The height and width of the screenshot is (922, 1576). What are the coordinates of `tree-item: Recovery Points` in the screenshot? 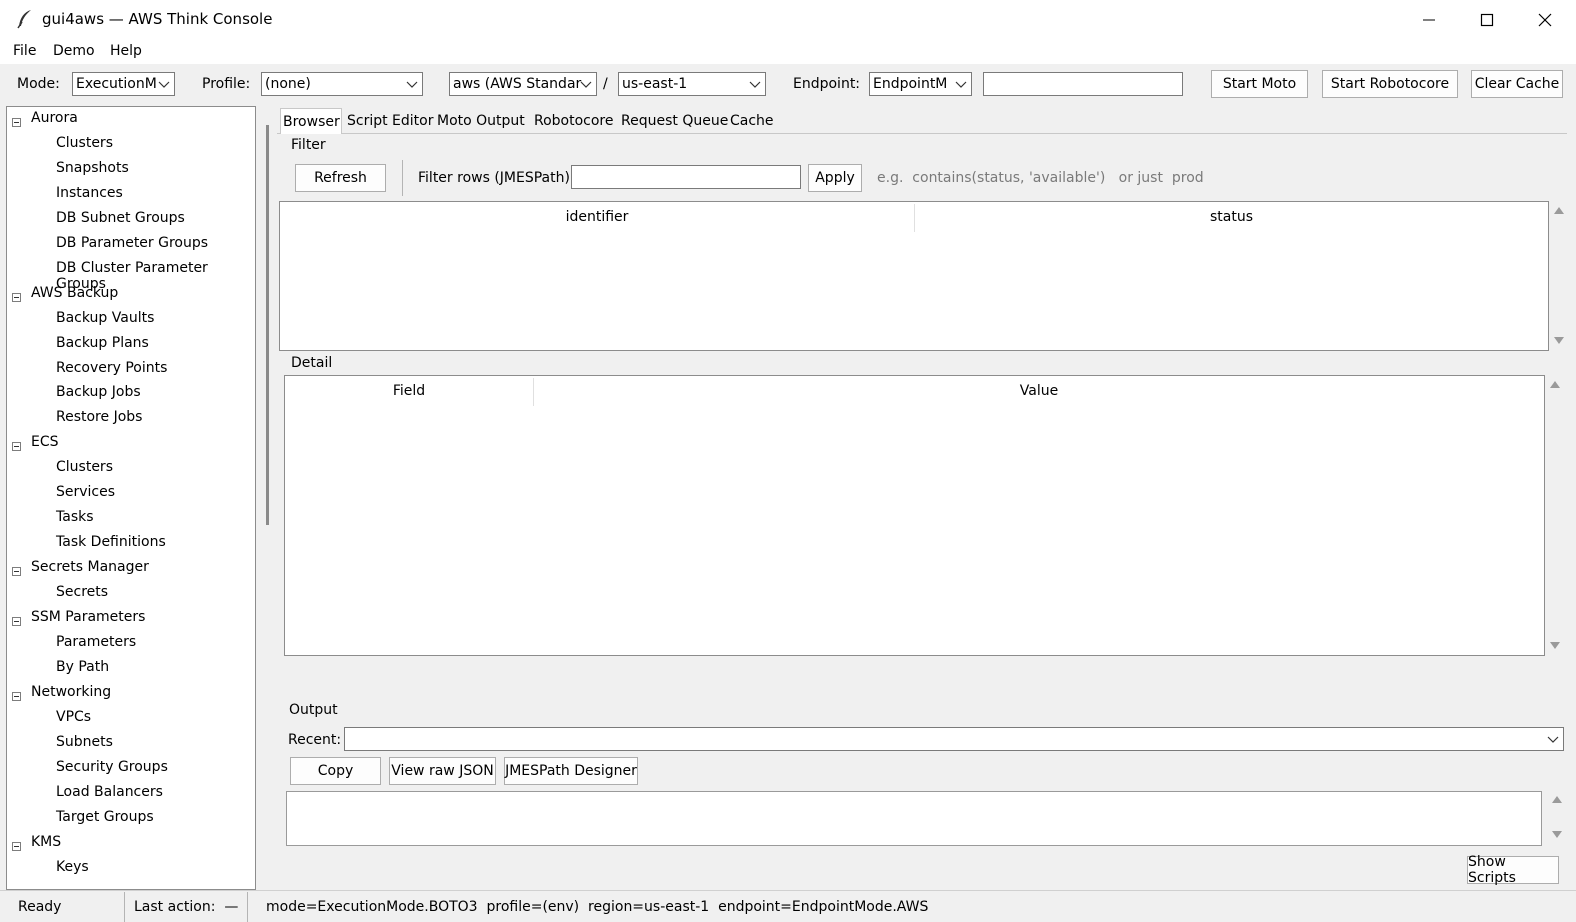 It's located at (111, 368).